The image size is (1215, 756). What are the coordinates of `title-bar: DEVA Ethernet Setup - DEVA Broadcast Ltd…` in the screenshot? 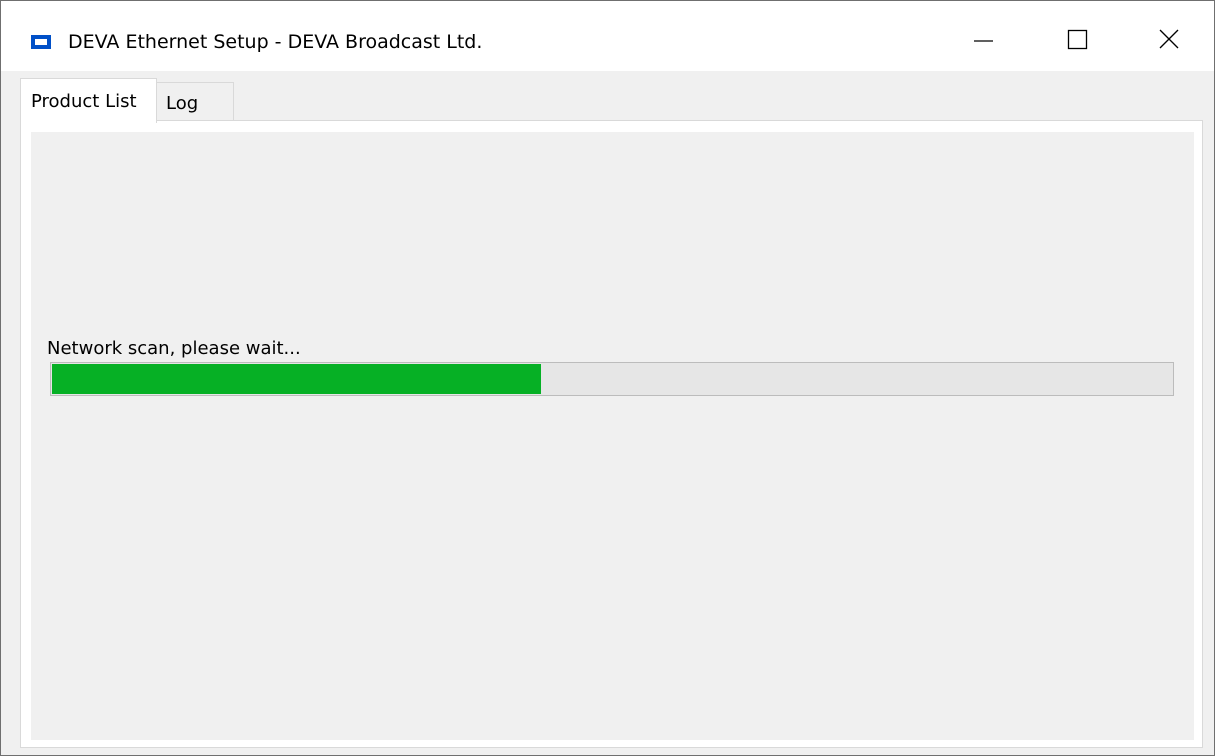 It's located at (607, 36).